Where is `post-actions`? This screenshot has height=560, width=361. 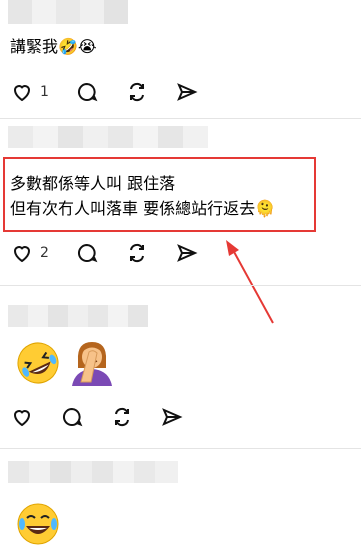 post-actions is located at coordinates (110, 417).